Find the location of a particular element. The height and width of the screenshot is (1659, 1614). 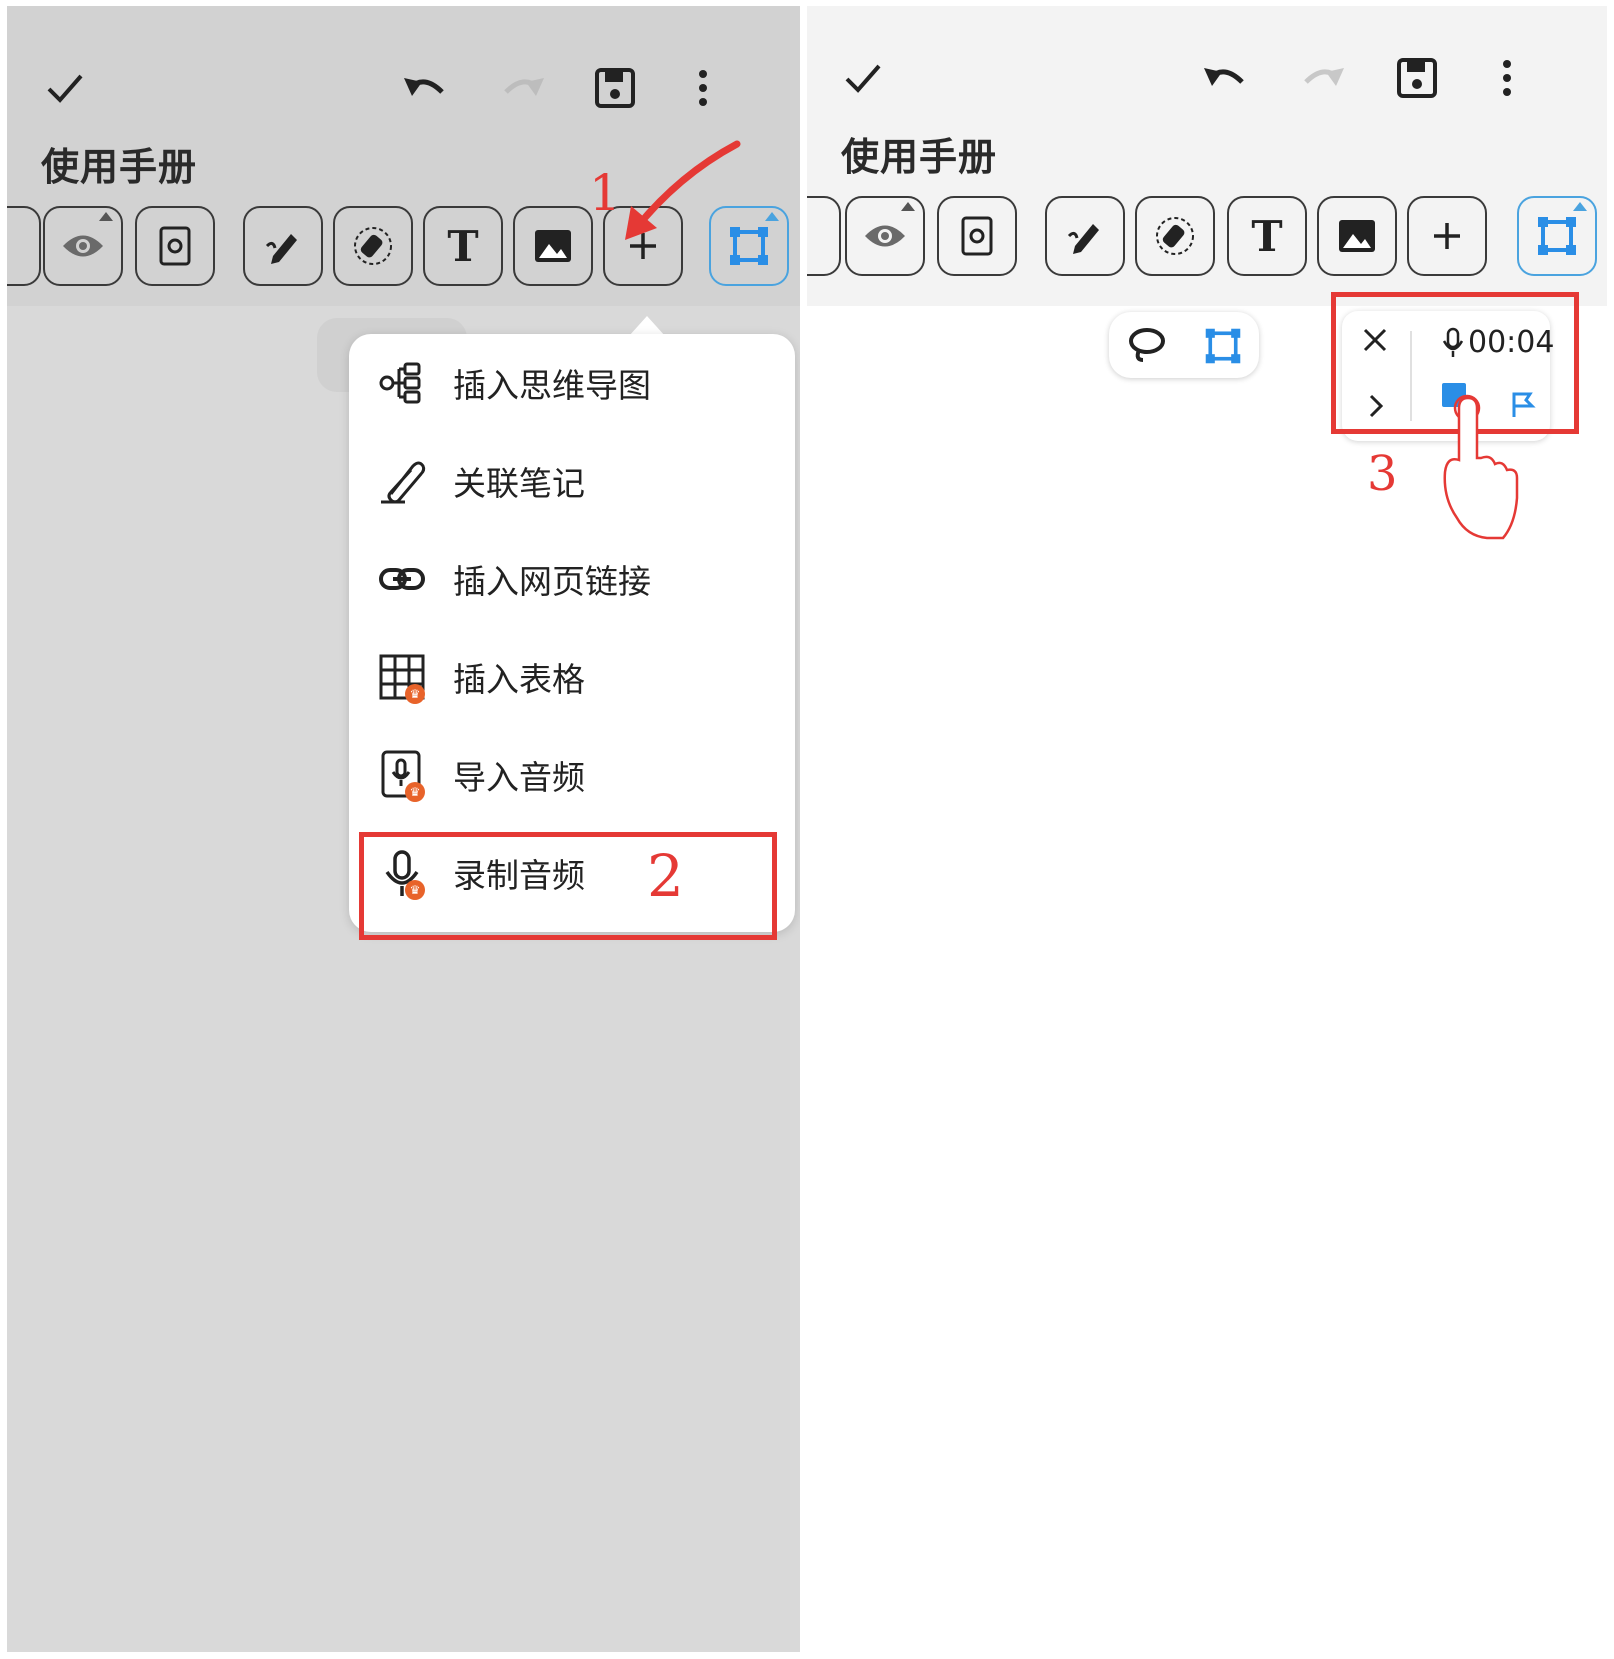

menu-item-mindmap: 插入思维导图 is located at coordinates (572, 383).